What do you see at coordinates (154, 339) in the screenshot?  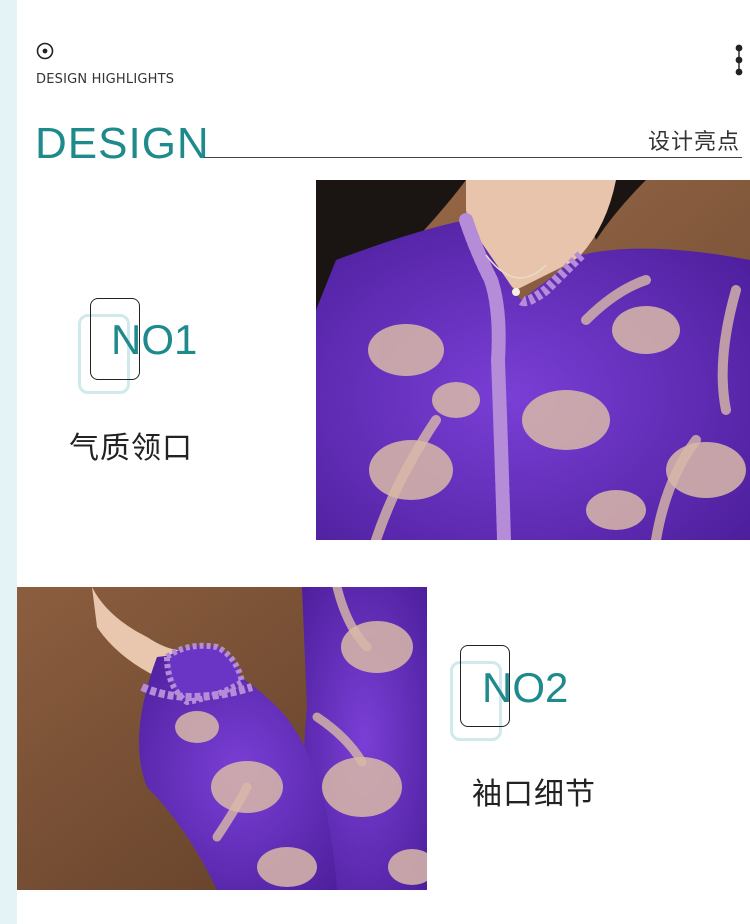 I see `feature-1-number: NO1` at bounding box center [154, 339].